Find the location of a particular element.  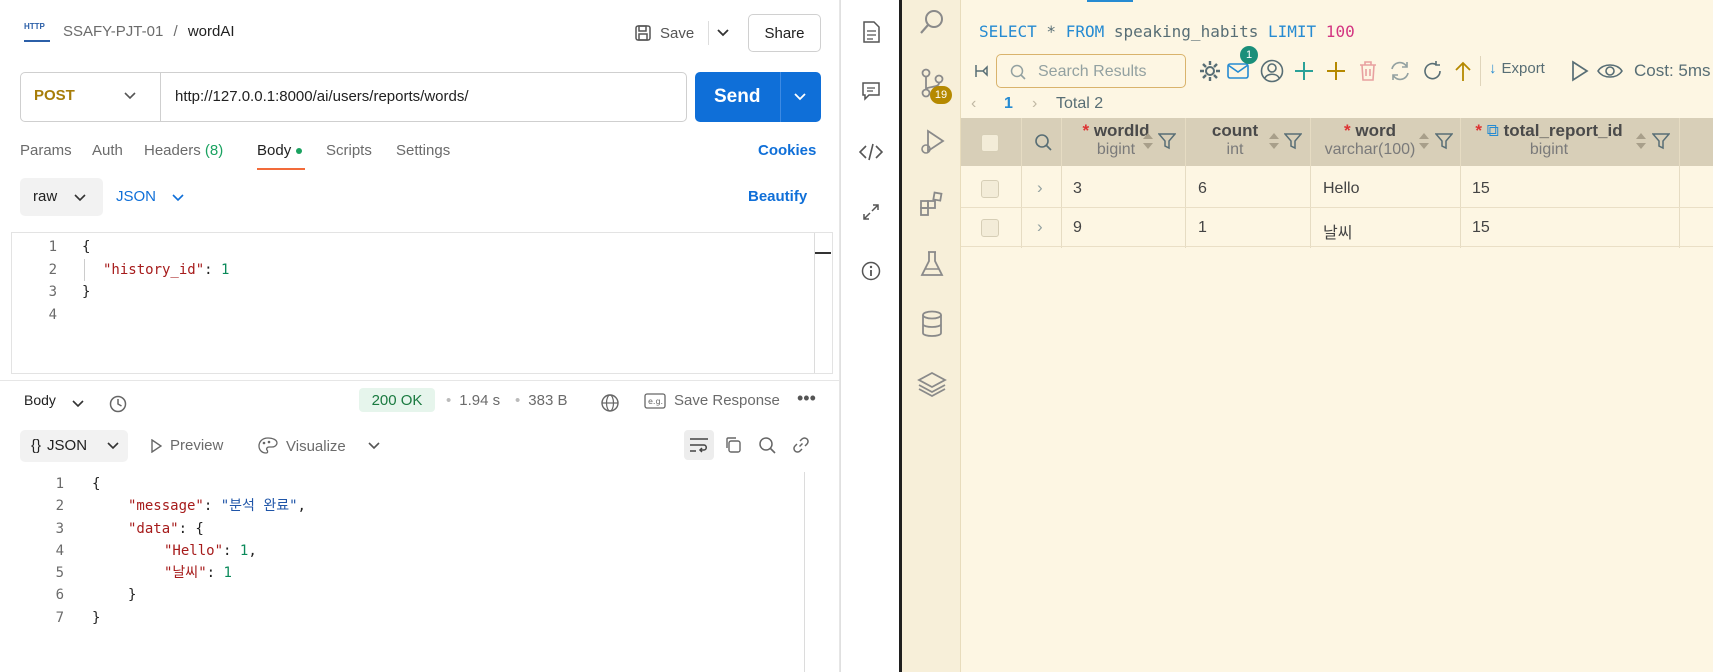

line-number: 1 is located at coordinates (59, 484).